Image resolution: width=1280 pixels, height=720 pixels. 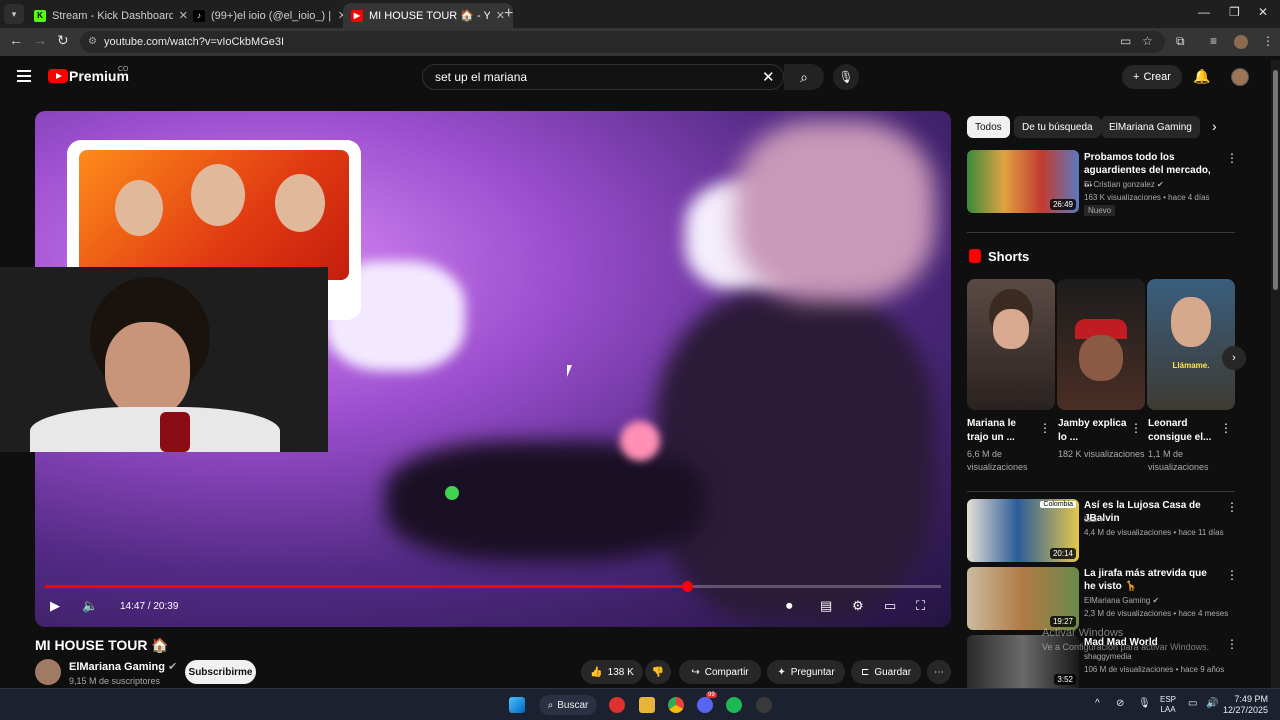 I want to click on kick-icon: K, so click(x=40, y=15).